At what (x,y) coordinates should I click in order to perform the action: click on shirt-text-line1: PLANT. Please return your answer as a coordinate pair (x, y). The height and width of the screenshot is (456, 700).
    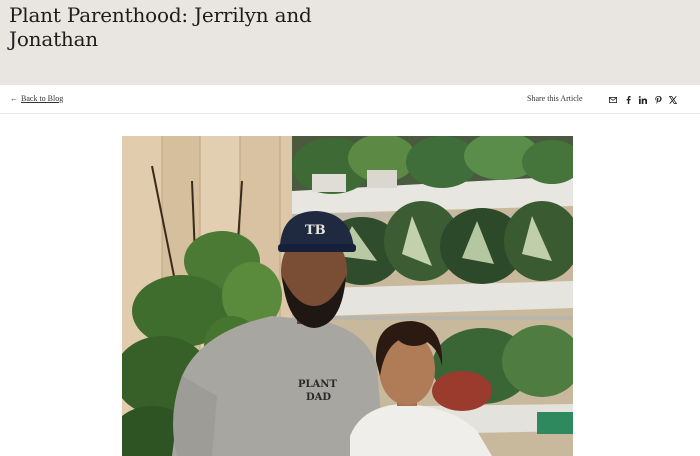
    Looking at the image, I should click on (317, 384).